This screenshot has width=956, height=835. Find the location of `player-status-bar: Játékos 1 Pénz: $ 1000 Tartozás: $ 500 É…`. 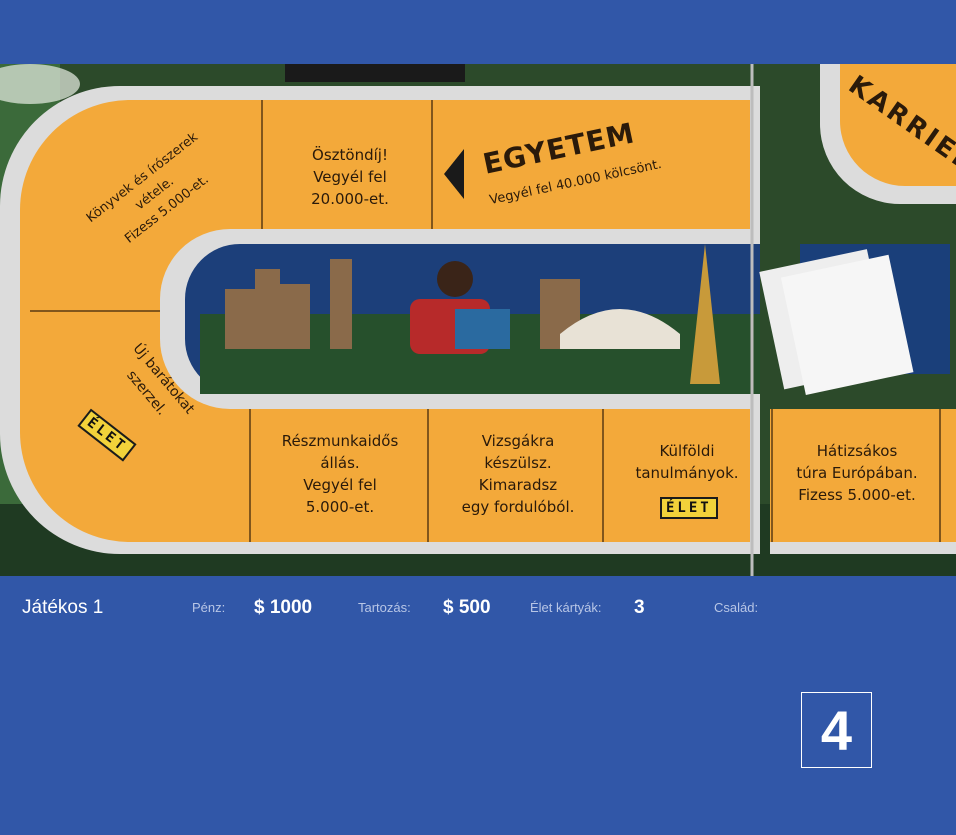

player-status-bar: Játékos 1 Pénz: $ 1000 Tartozás: $ 500 É… is located at coordinates (478, 608).